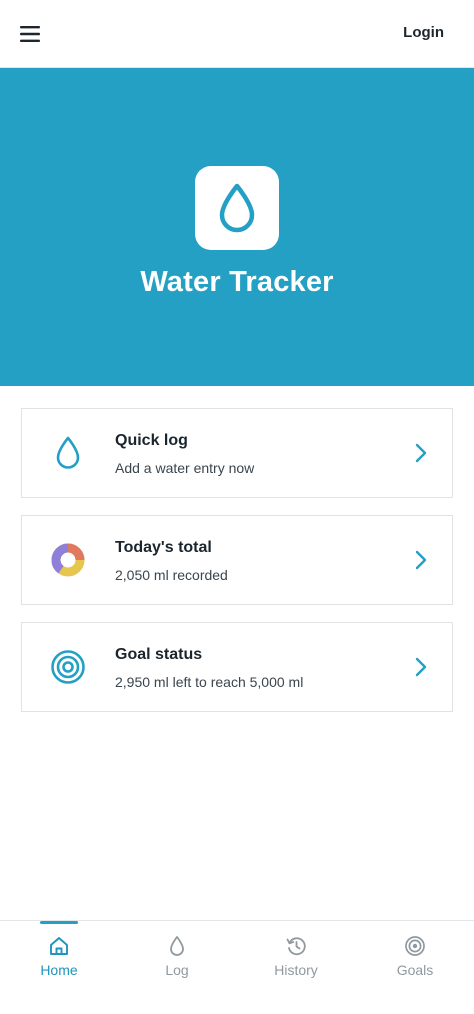 The height and width of the screenshot is (1014, 474). I want to click on nav-history: History, so click(296, 967).